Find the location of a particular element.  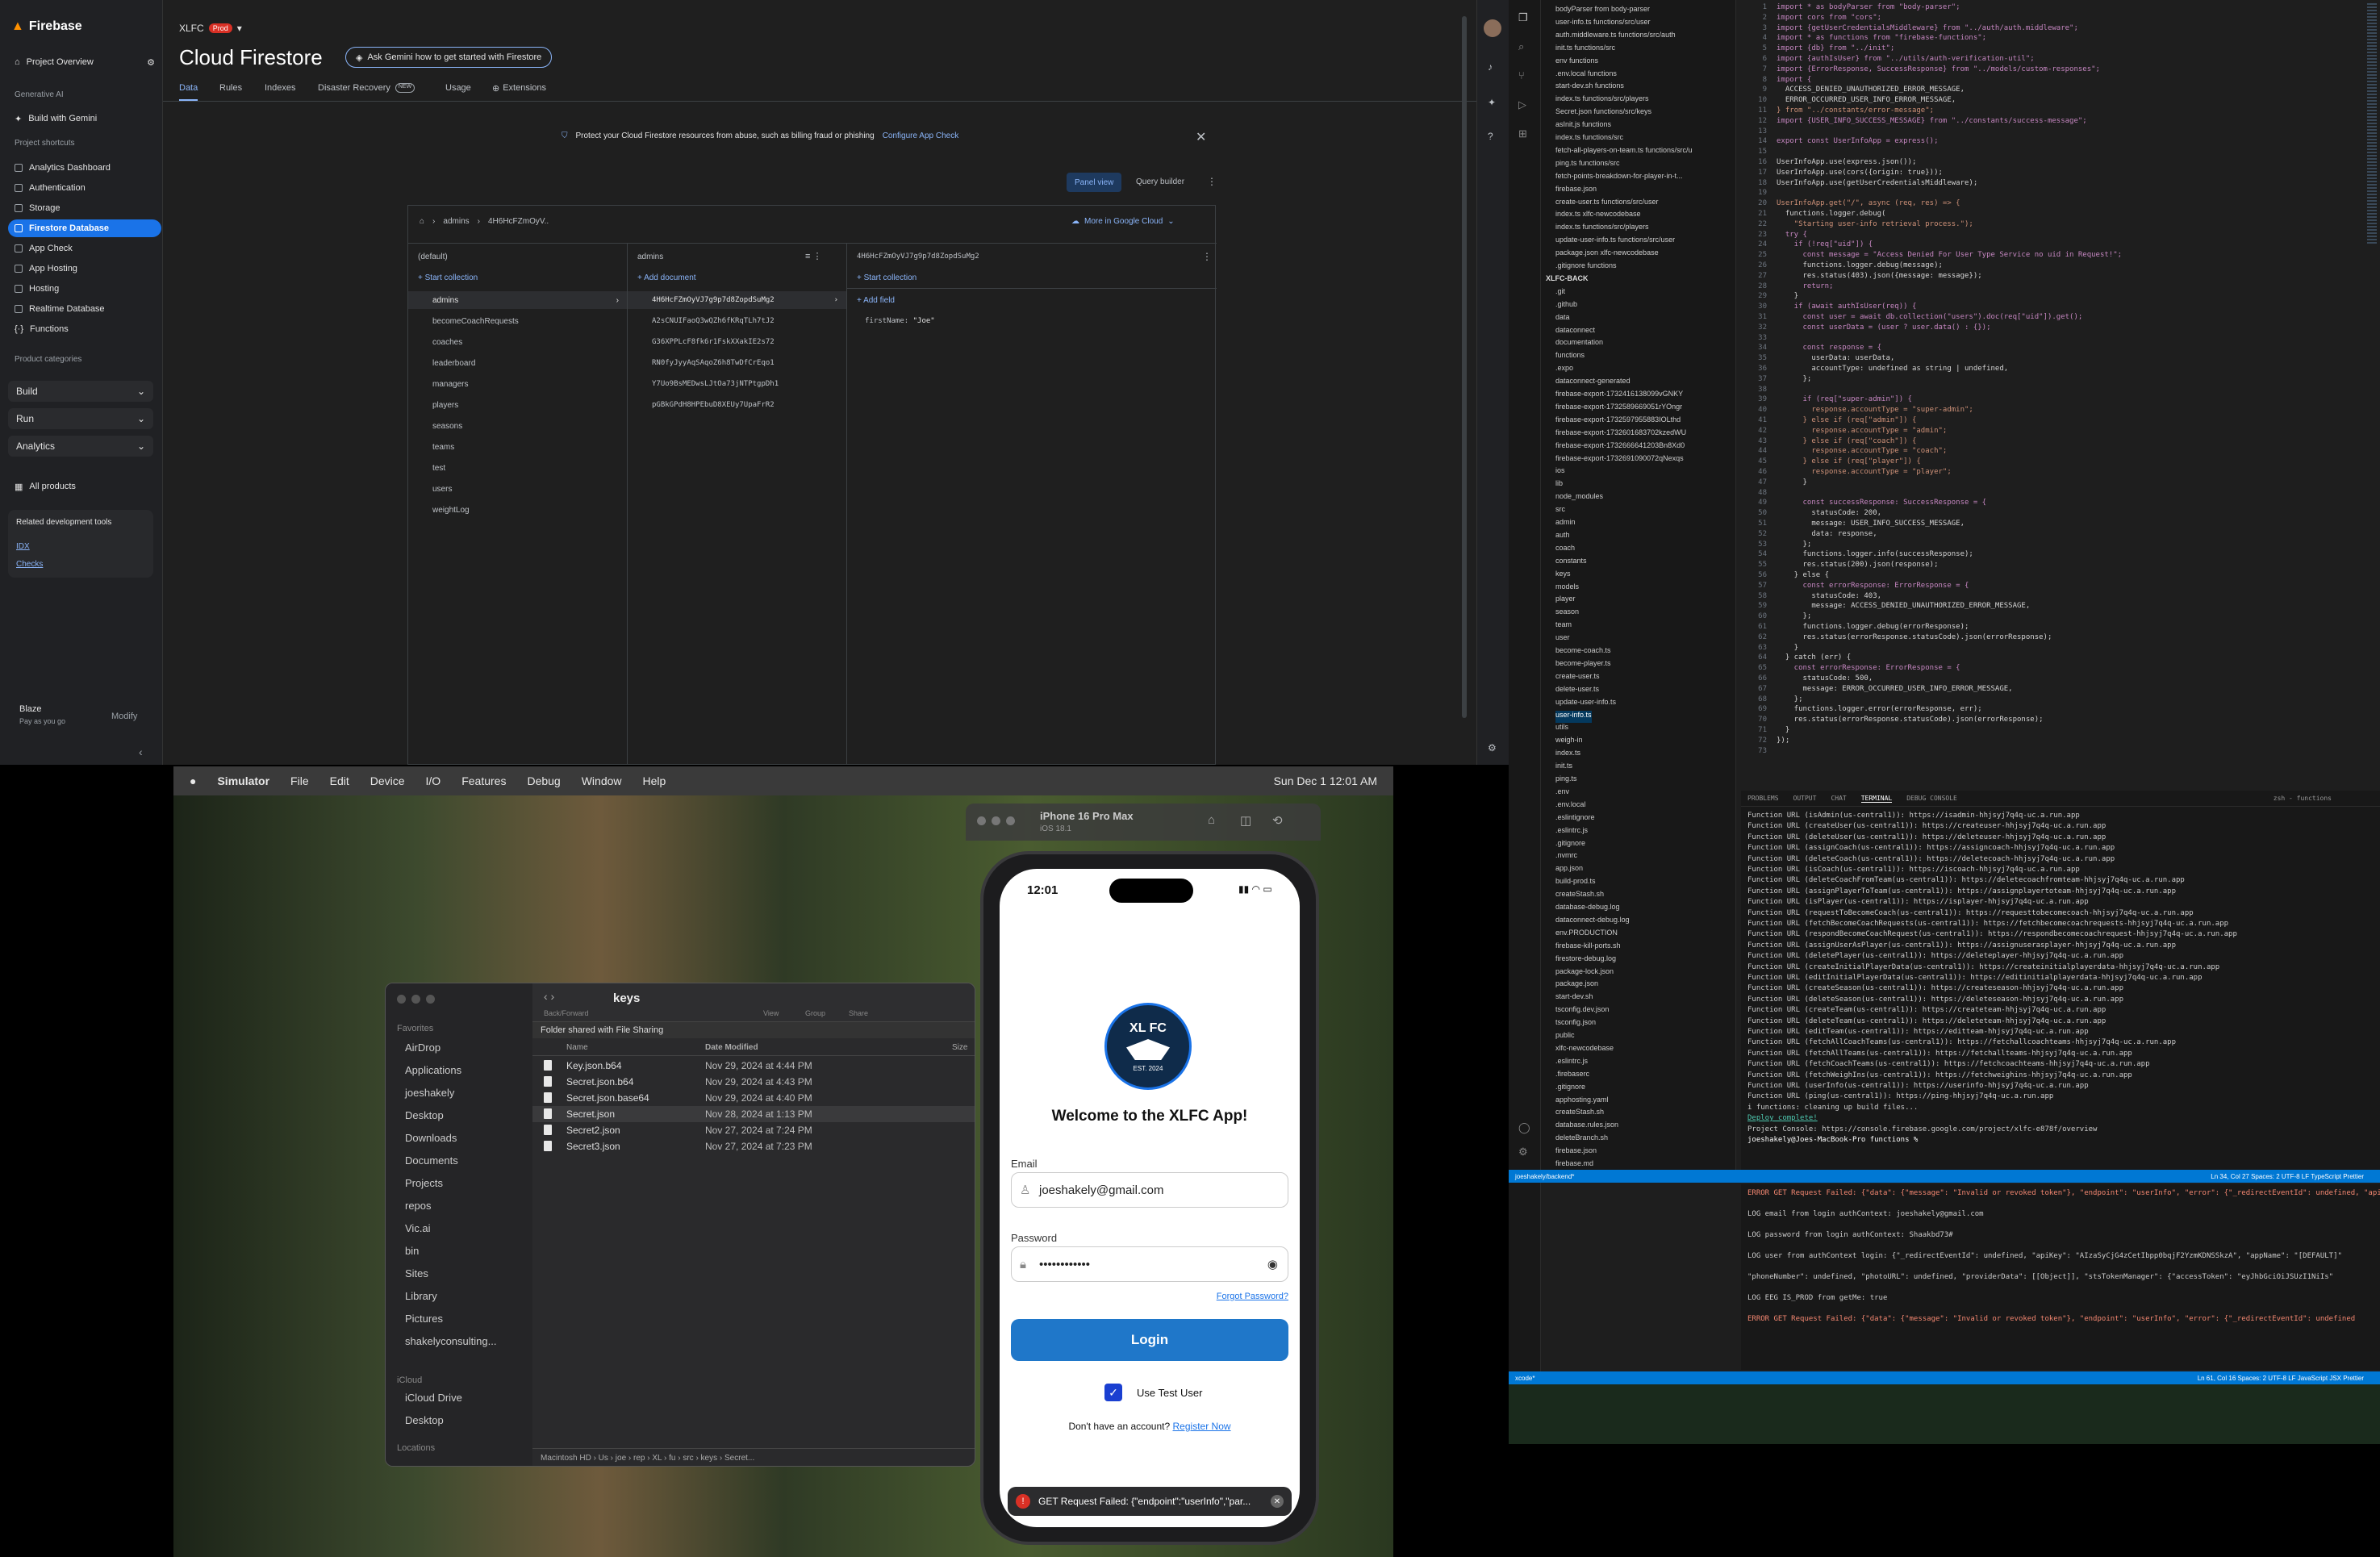

explorer-item: auth is located at coordinates (1562, 537).